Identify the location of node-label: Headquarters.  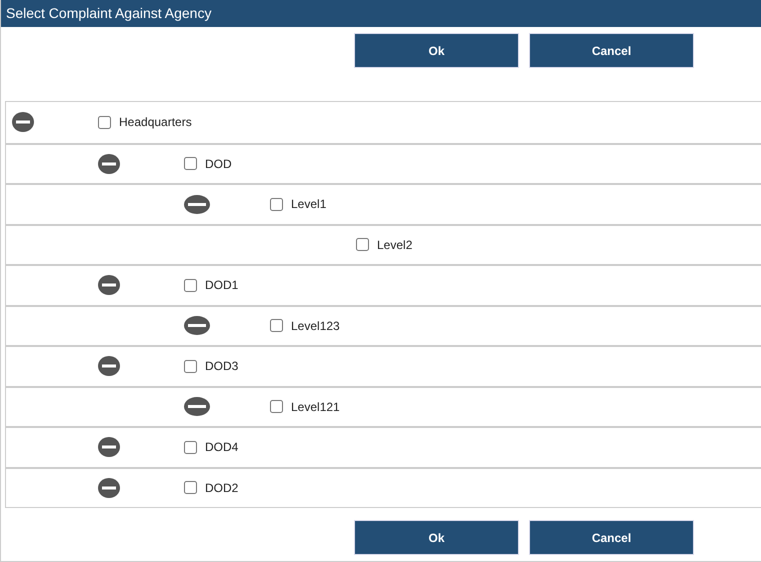
(155, 123).